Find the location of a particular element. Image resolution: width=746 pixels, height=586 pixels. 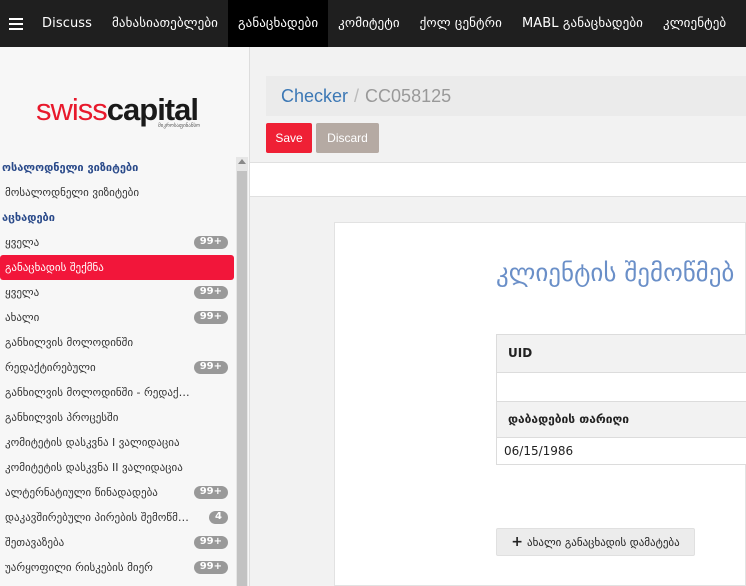

sidebar-item-label: ალტერნატიული წინადადება is located at coordinates (81, 492).